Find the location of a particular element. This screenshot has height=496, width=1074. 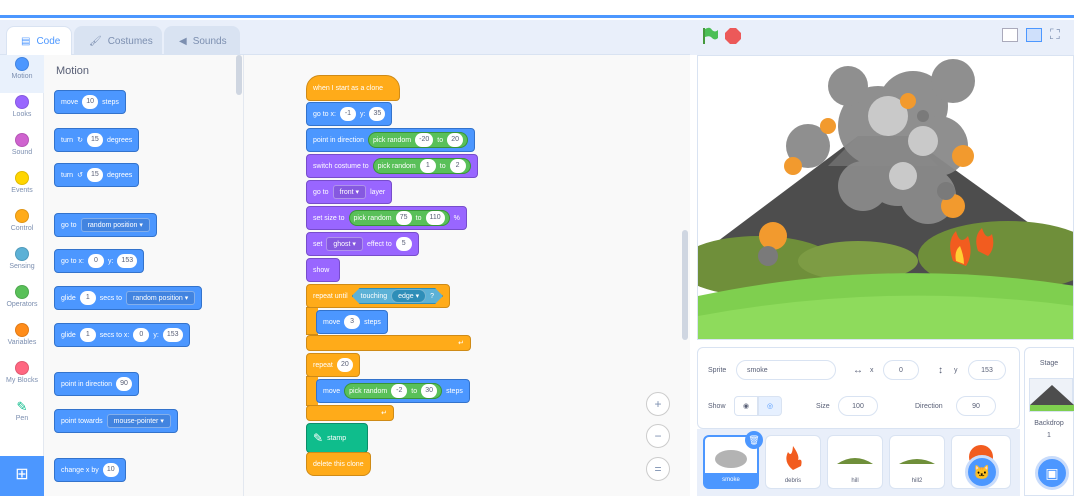

point-direction-block: point in direction pick random -20 to 20 is located at coordinates (391, 140).